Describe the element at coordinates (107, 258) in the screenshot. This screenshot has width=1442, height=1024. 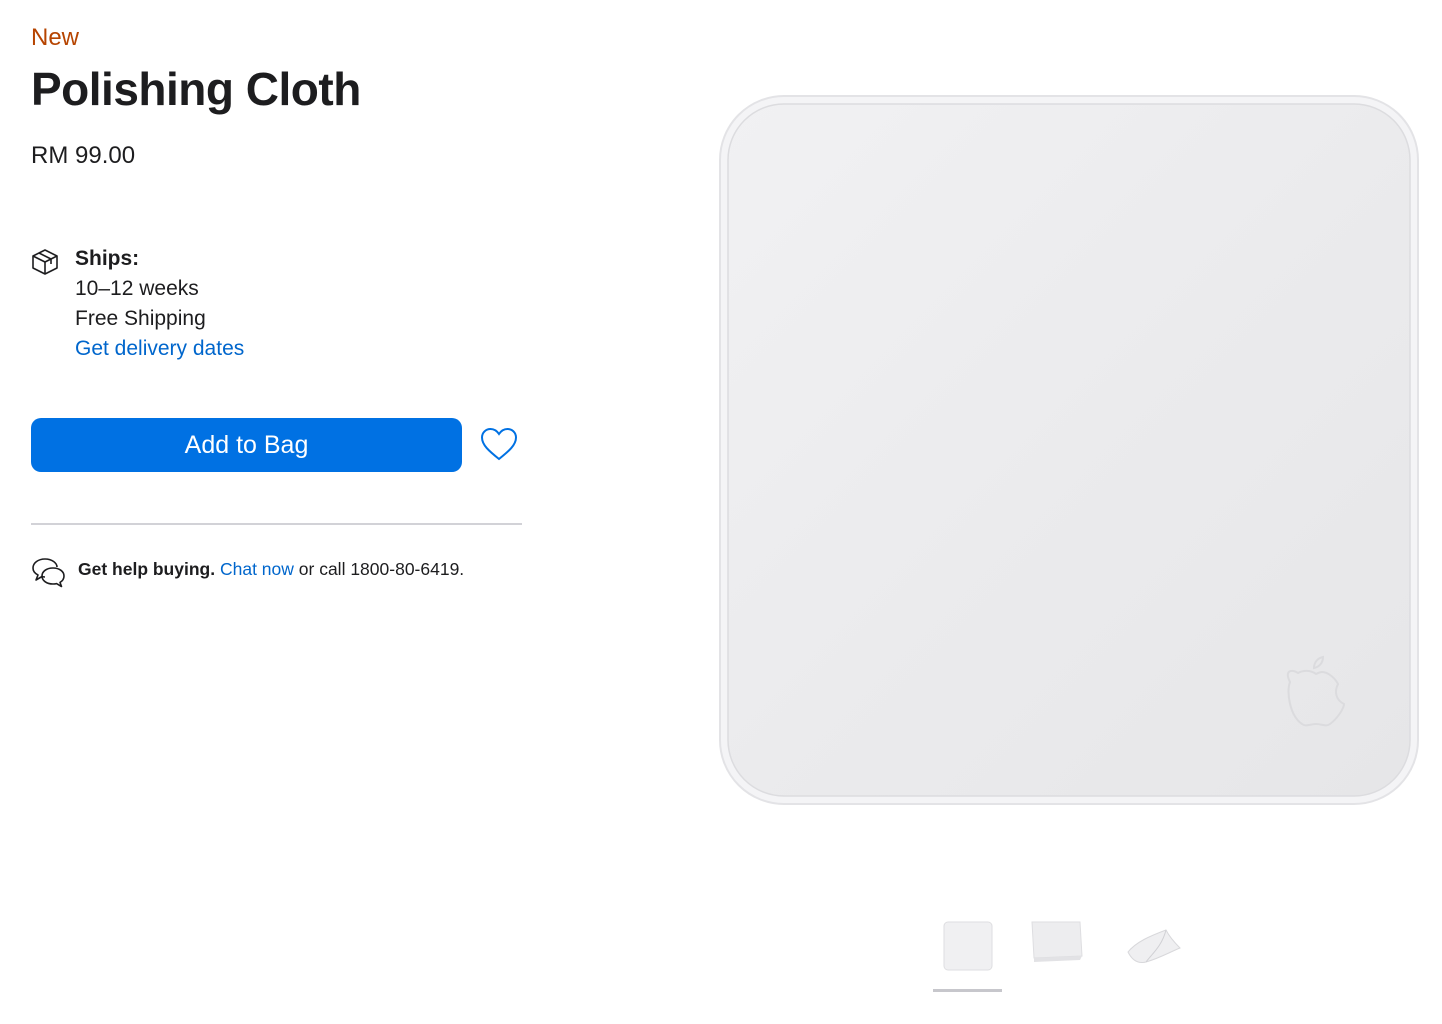
I see `ships-label: Ships:` at that location.